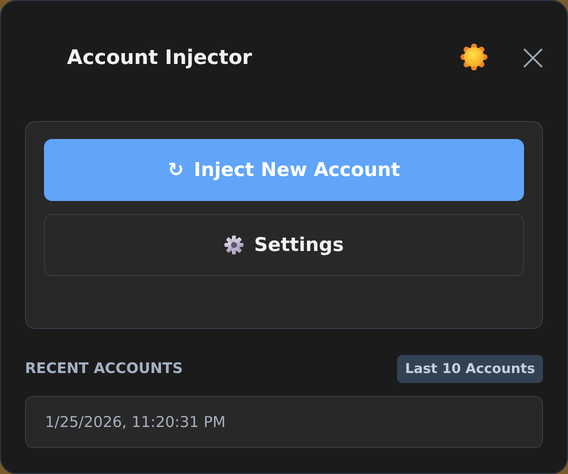 The width and height of the screenshot is (568, 474). Describe the element at coordinates (234, 245) in the screenshot. I see `gear-icon` at that location.